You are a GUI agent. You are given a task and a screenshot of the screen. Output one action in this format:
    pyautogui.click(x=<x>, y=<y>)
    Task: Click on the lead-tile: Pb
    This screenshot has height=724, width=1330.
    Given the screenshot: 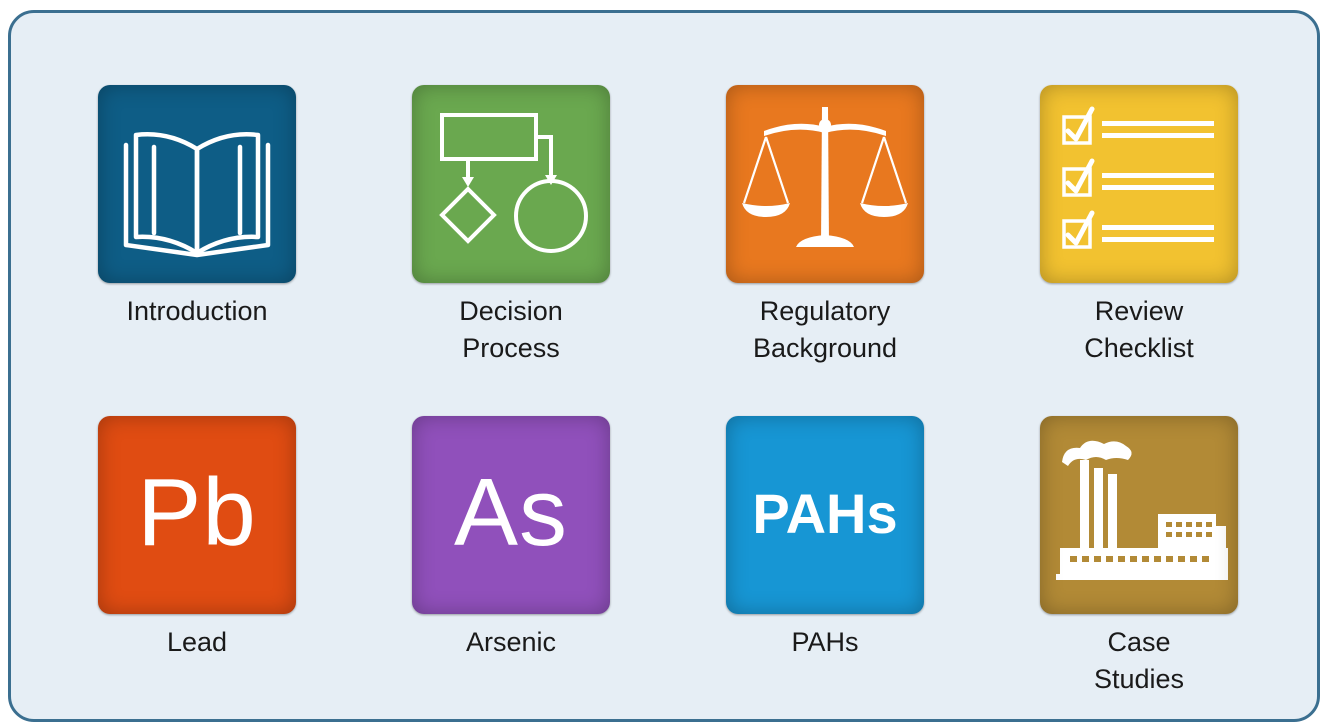 What is the action you would take?
    pyautogui.click(x=197, y=515)
    